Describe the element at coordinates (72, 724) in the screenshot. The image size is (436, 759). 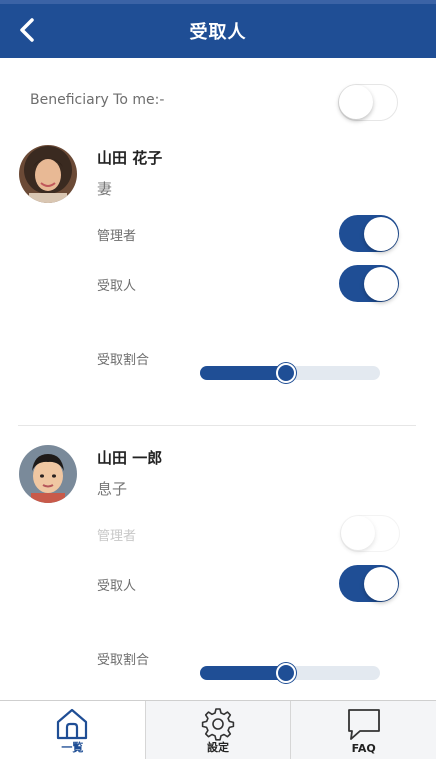
I see `home-icon` at that location.